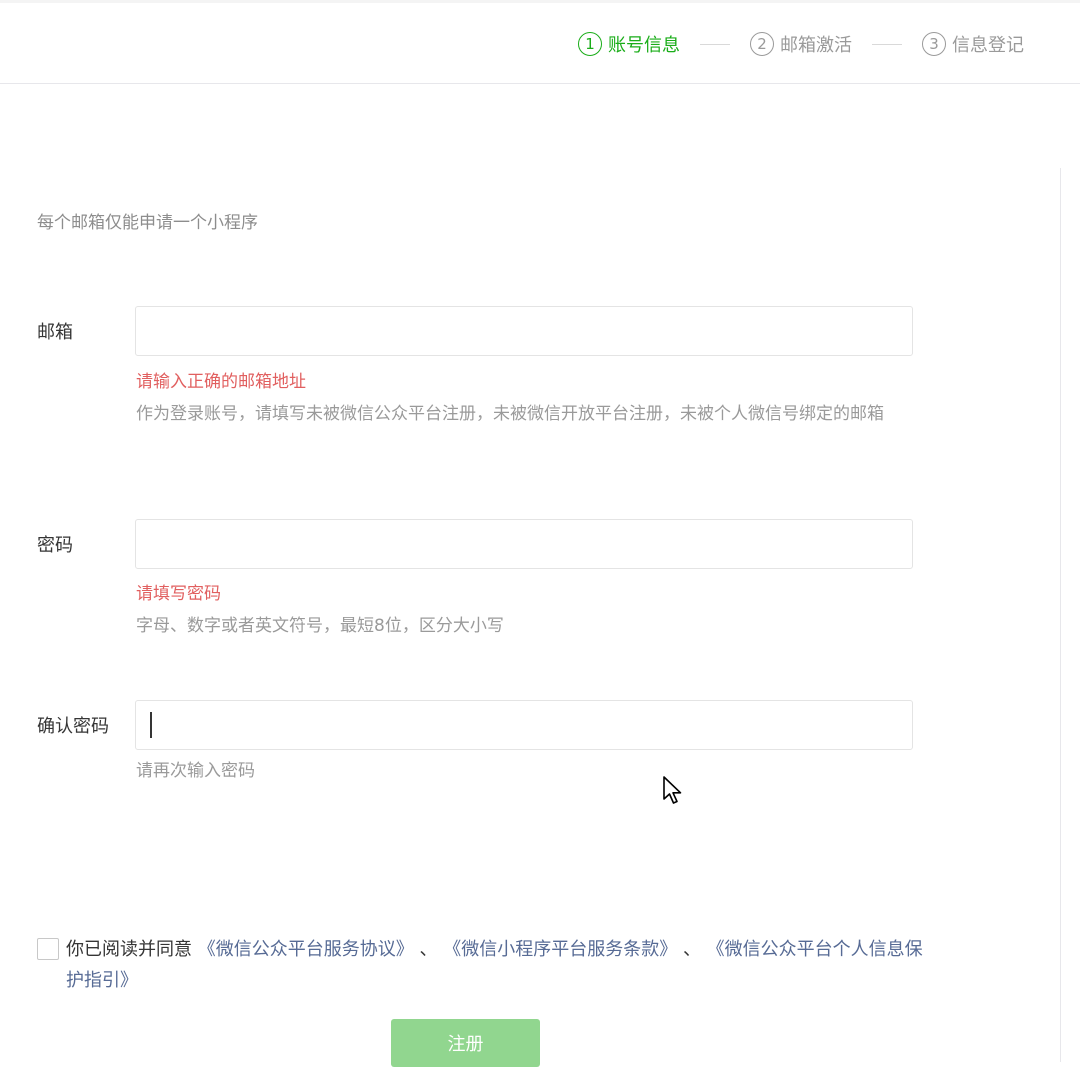  I want to click on step-number: 3, so click(934, 44).